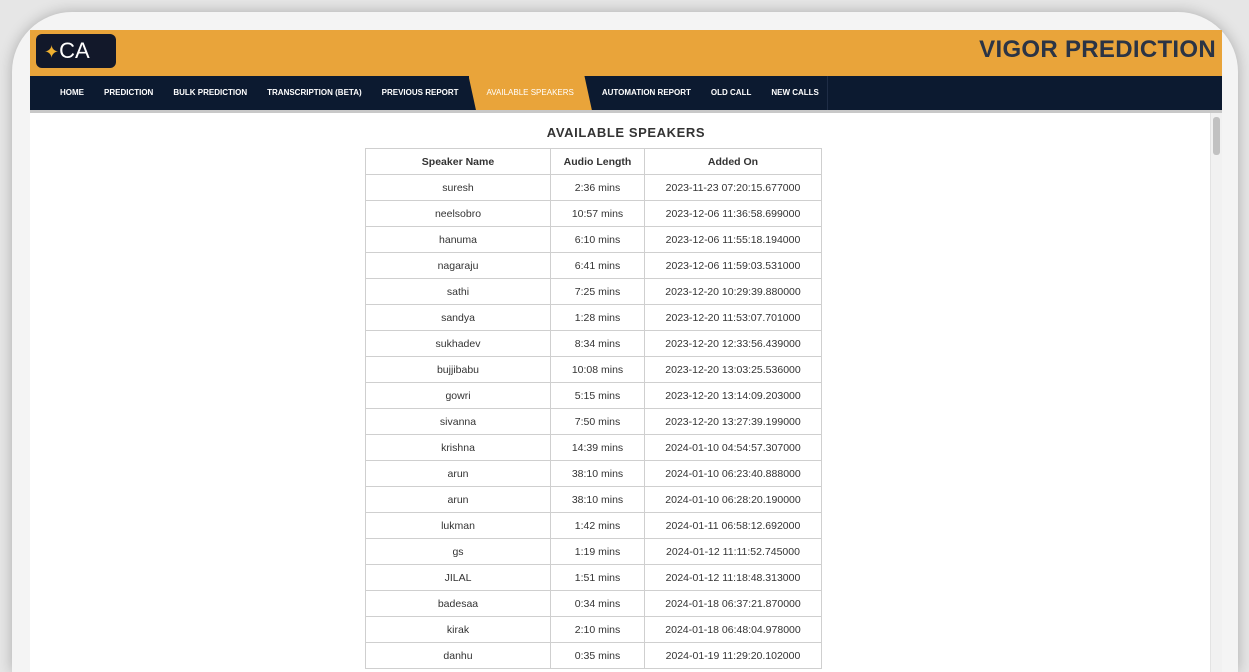 This screenshot has width=1249, height=672. Describe the element at coordinates (597, 213) in the screenshot. I see `audio-length-cell: 10:57 mins` at that location.